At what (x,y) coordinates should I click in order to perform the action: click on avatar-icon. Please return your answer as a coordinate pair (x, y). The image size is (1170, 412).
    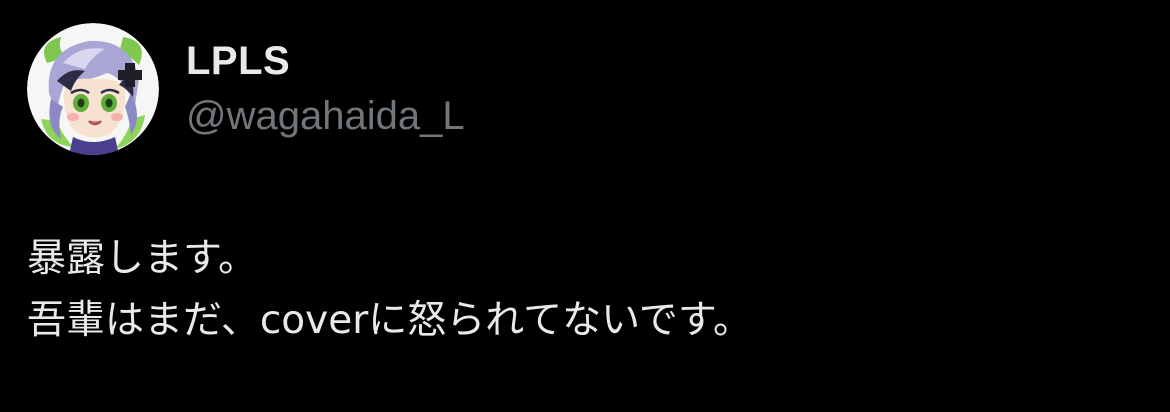
    Looking at the image, I should click on (93, 89).